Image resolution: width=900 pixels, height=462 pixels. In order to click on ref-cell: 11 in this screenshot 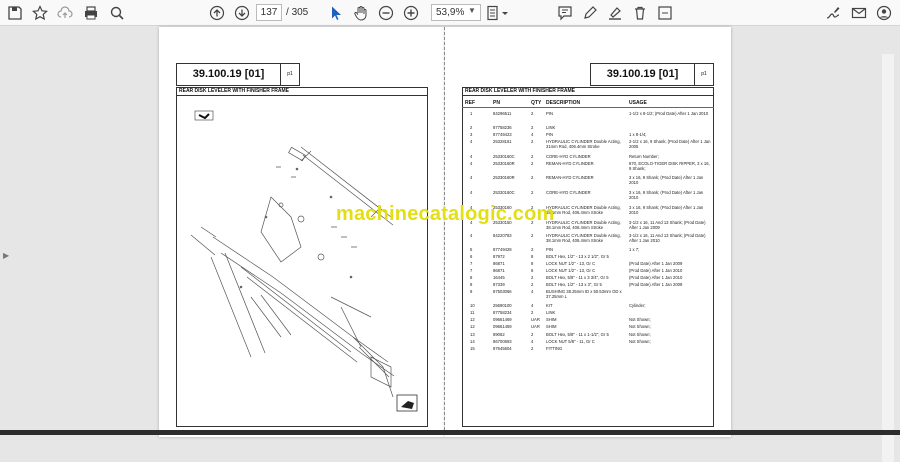, I will do `click(472, 312)`.